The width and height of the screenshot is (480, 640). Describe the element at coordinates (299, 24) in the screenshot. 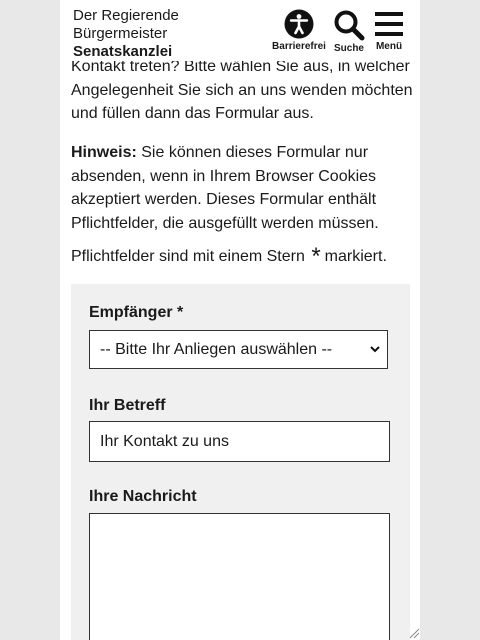

I see `accessibility-icon` at that location.